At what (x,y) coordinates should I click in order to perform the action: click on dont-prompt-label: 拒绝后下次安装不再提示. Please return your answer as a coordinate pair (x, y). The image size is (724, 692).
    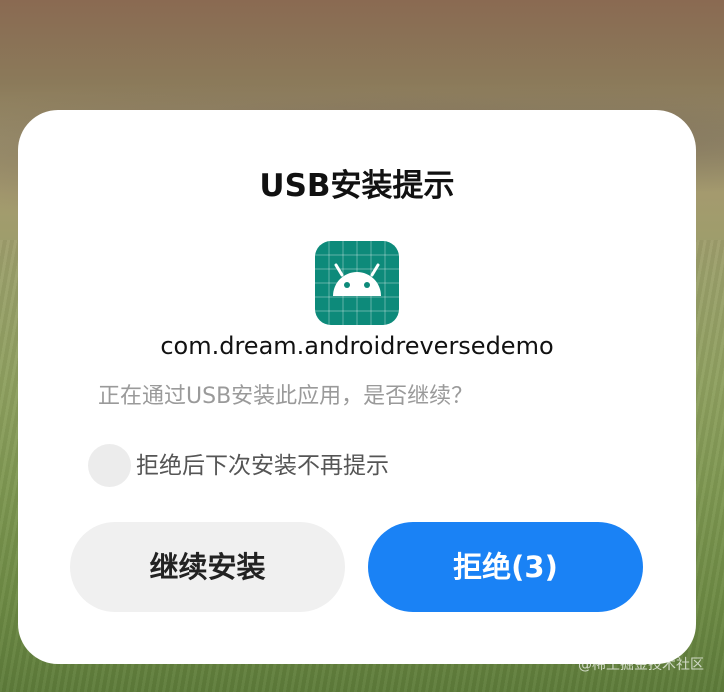
    Looking at the image, I should click on (262, 466).